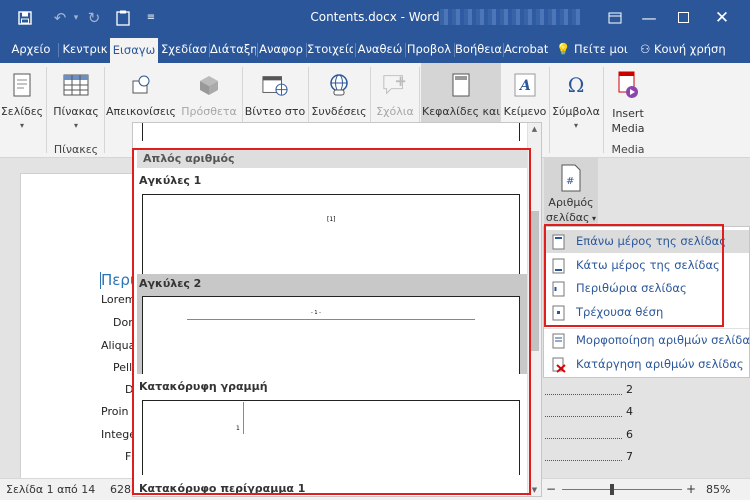 This screenshot has height=500, width=750. Describe the element at coordinates (628, 149) in the screenshot. I see `media-group-label: Media` at that location.